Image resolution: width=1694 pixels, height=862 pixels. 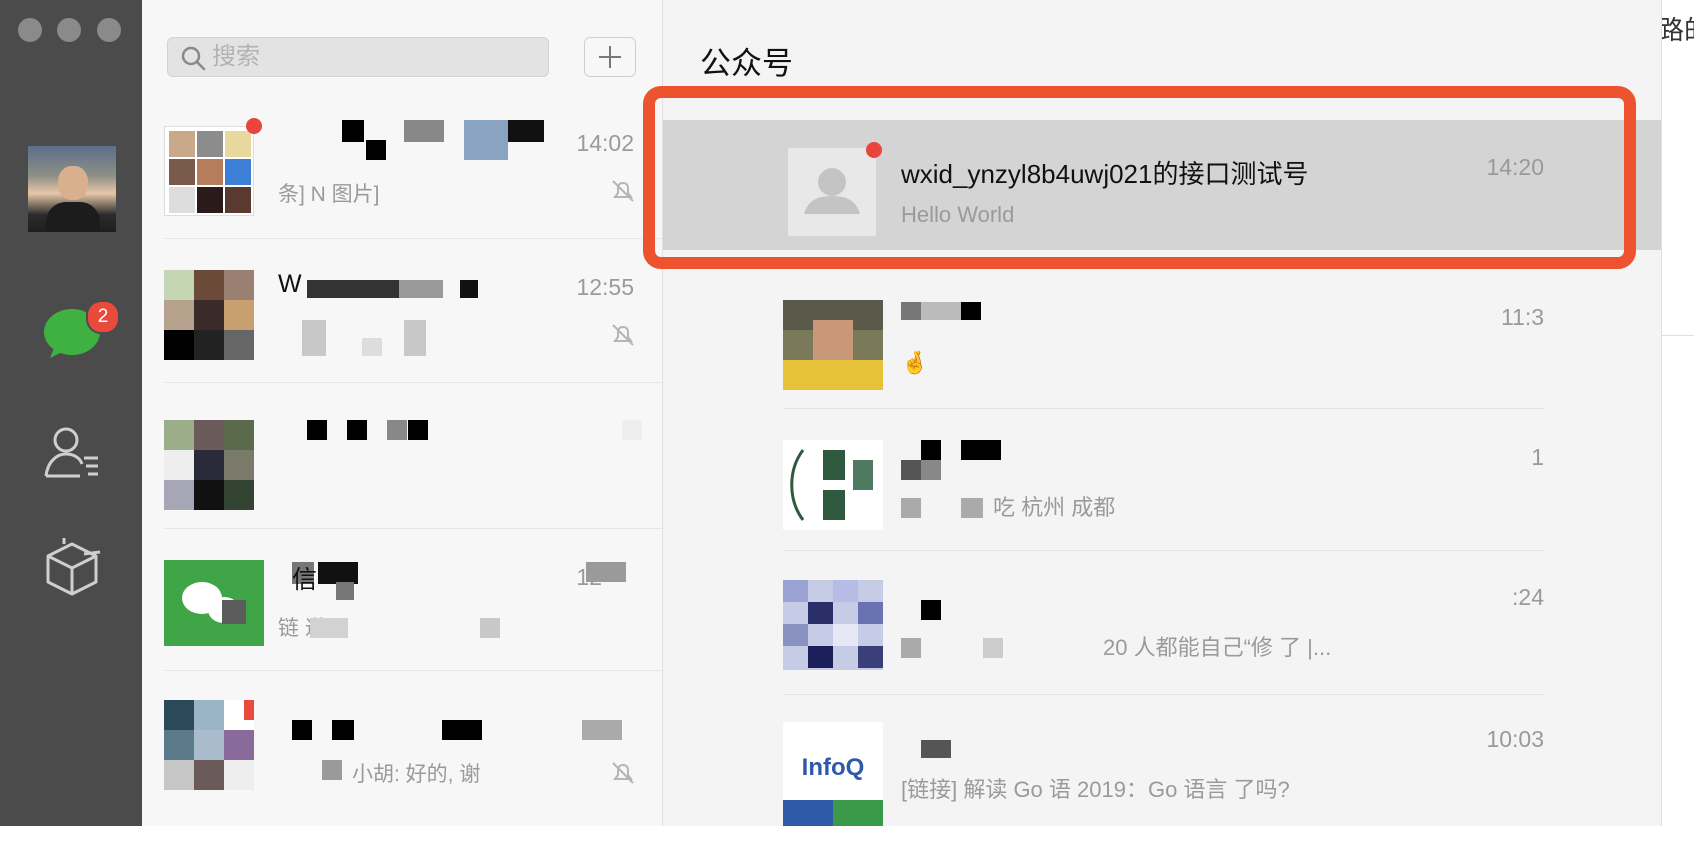 I want to click on conversation-time: 14:02, so click(x=605, y=143).